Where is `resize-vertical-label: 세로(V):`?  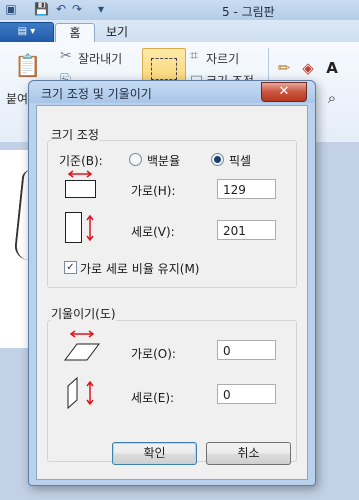
resize-vertical-label: 세로(V): is located at coordinates (153, 232).